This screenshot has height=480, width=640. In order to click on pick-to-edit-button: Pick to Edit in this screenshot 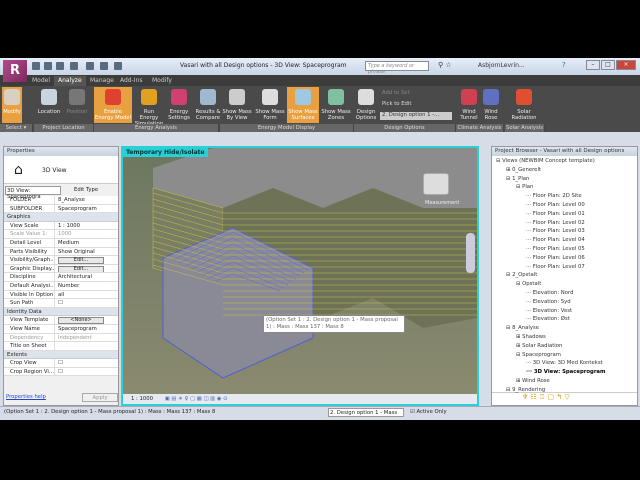, I will do `click(407, 104)`.